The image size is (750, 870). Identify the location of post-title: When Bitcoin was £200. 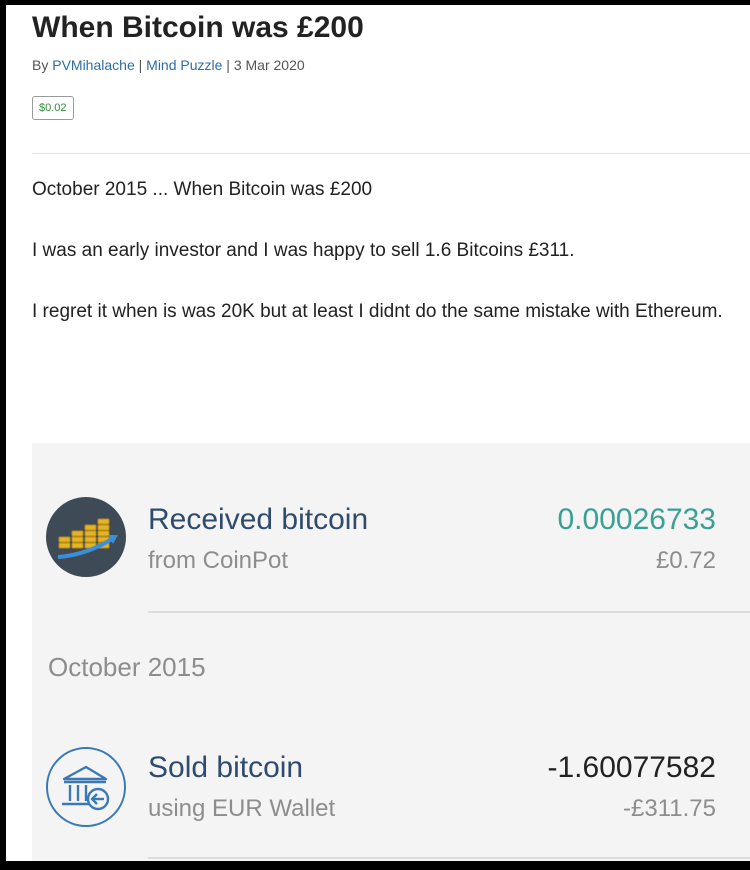
(198, 27).